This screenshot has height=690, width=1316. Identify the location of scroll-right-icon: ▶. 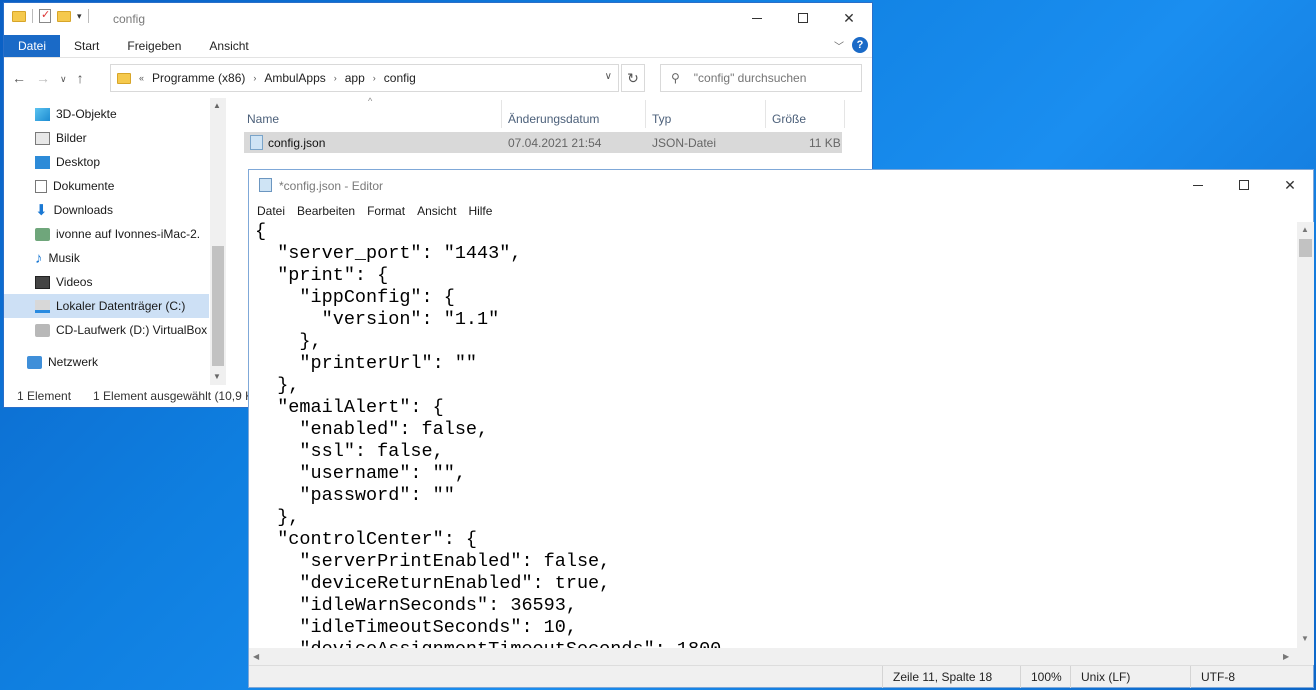
(1286, 656).